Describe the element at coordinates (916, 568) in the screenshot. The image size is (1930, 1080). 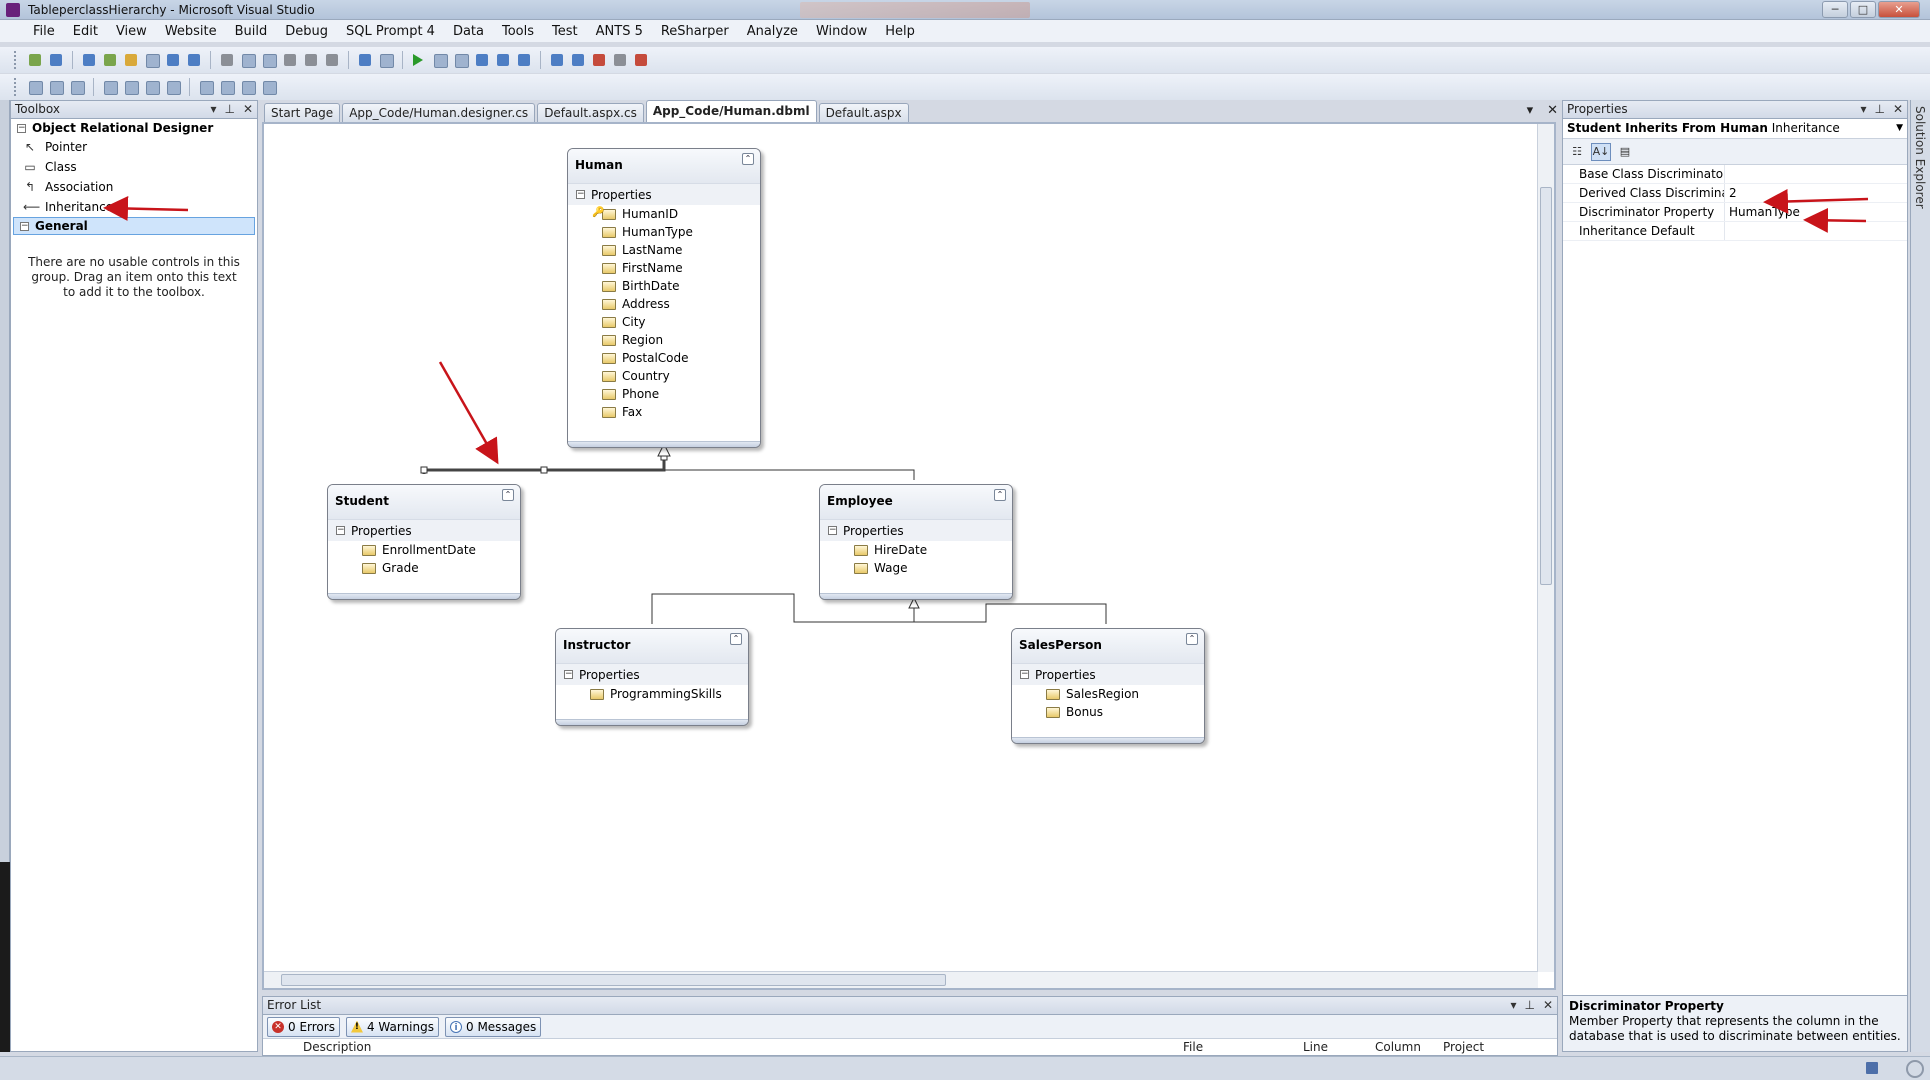
I see `property-row: Wage` at that location.